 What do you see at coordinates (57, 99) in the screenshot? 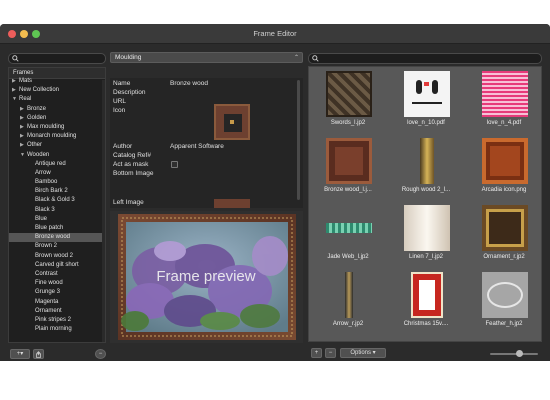
I see `tree-item: ▼ Real` at bounding box center [57, 99].